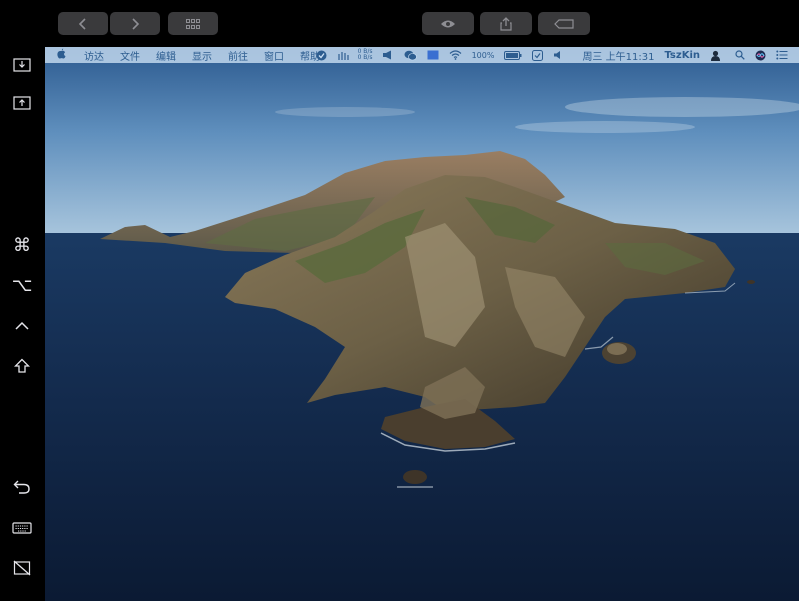 The image size is (799, 601). What do you see at coordinates (433, 55) in the screenshot?
I see `screen-mirror-icon` at bounding box center [433, 55].